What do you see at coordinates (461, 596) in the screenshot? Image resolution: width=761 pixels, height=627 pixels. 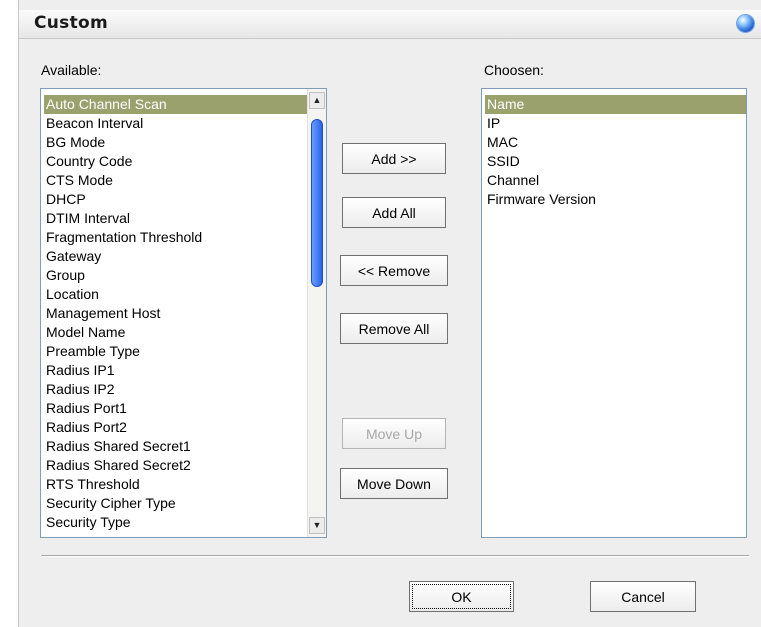 I see `ok-button: OK` at bounding box center [461, 596].